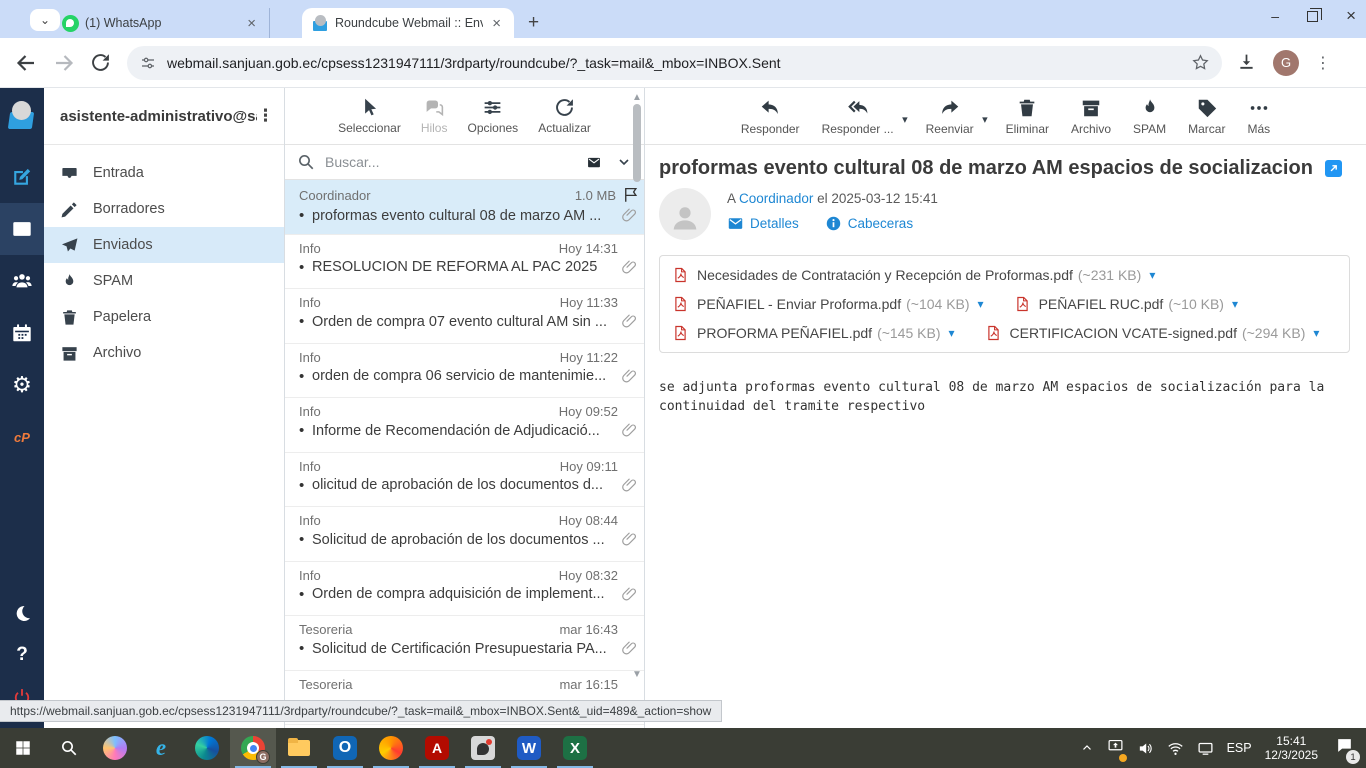  Describe the element at coordinates (1123, 333) in the screenshot. I see `attachment-name: CERTIFICACION VCATE-signed.pdf` at that location.